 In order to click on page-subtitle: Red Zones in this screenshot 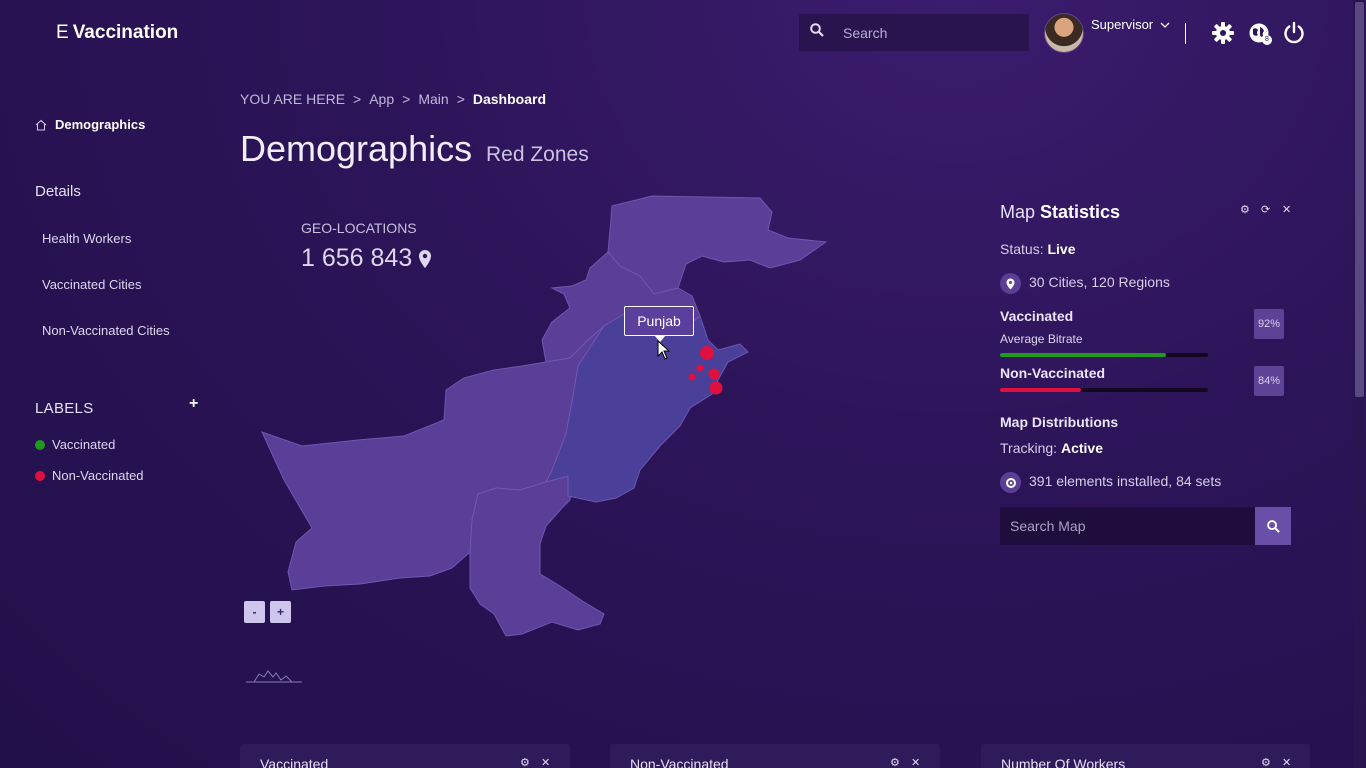, I will do `click(537, 154)`.